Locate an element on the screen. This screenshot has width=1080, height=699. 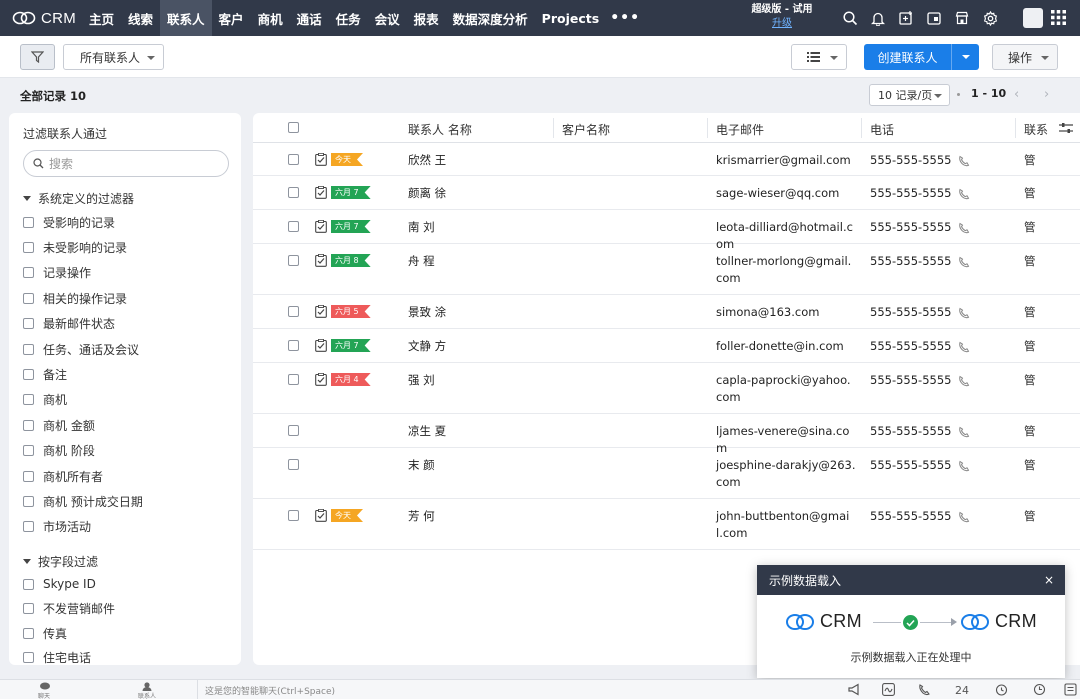
email-cell: tollner-morlong@gmail.com is located at coordinates (786, 270).